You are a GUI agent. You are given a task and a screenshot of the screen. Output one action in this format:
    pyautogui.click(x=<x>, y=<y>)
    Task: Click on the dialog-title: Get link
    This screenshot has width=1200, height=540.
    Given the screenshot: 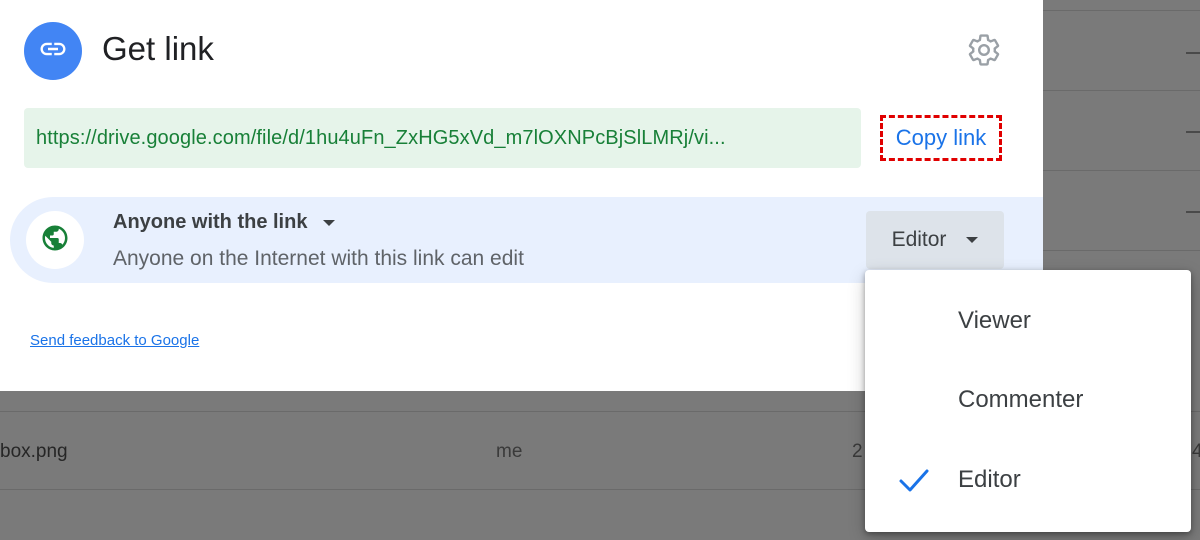 What is the action you would take?
    pyautogui.click(x=158, y=48)
    